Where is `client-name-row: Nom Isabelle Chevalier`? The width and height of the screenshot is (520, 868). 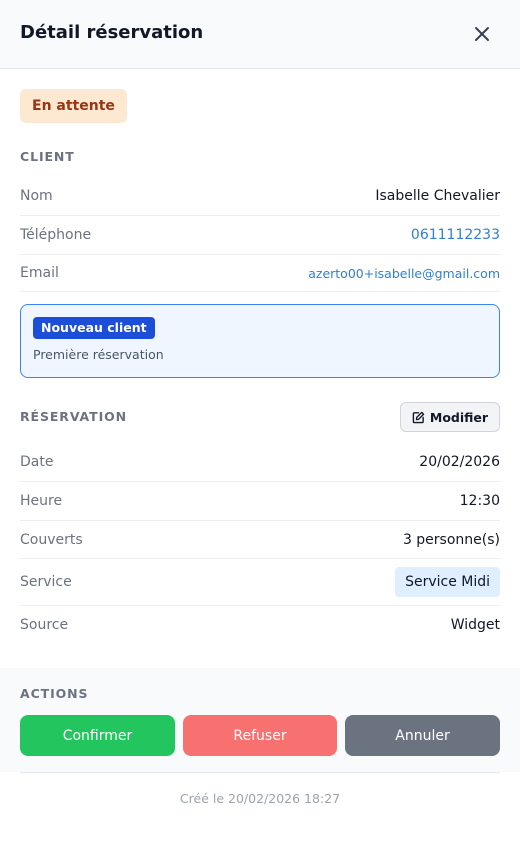
client-name-row: Nom Isabelle Chevalier is located at coordinates (260, 196).